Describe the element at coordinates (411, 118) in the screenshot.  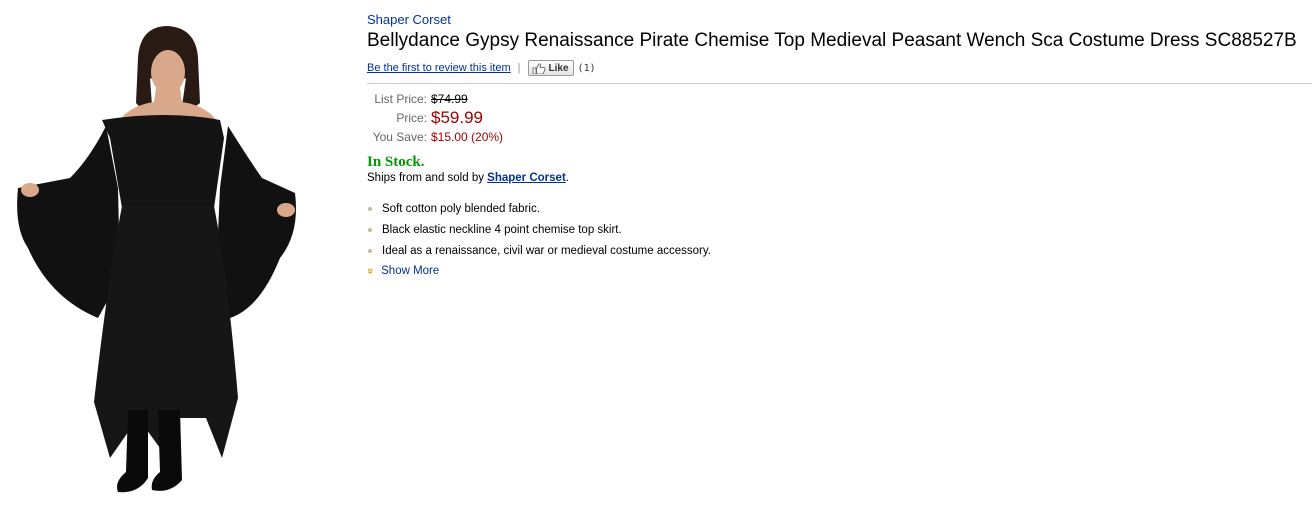
I see `price-label: Price:` at that location.